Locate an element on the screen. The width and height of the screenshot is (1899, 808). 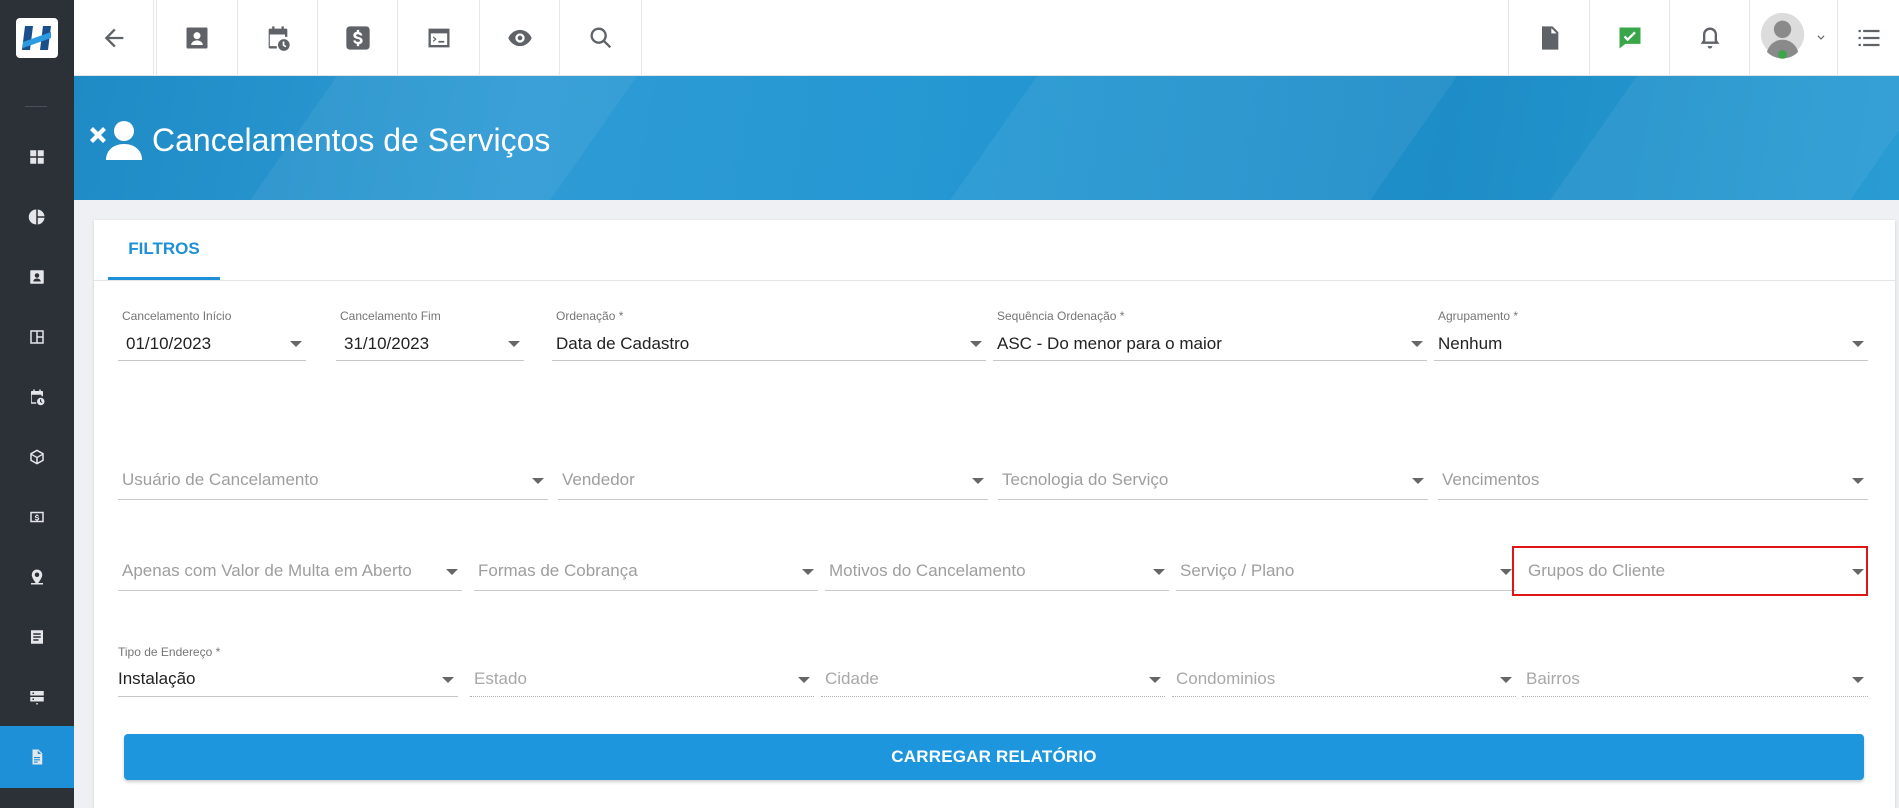
notifications-button is located at coordinates (1710, 38).